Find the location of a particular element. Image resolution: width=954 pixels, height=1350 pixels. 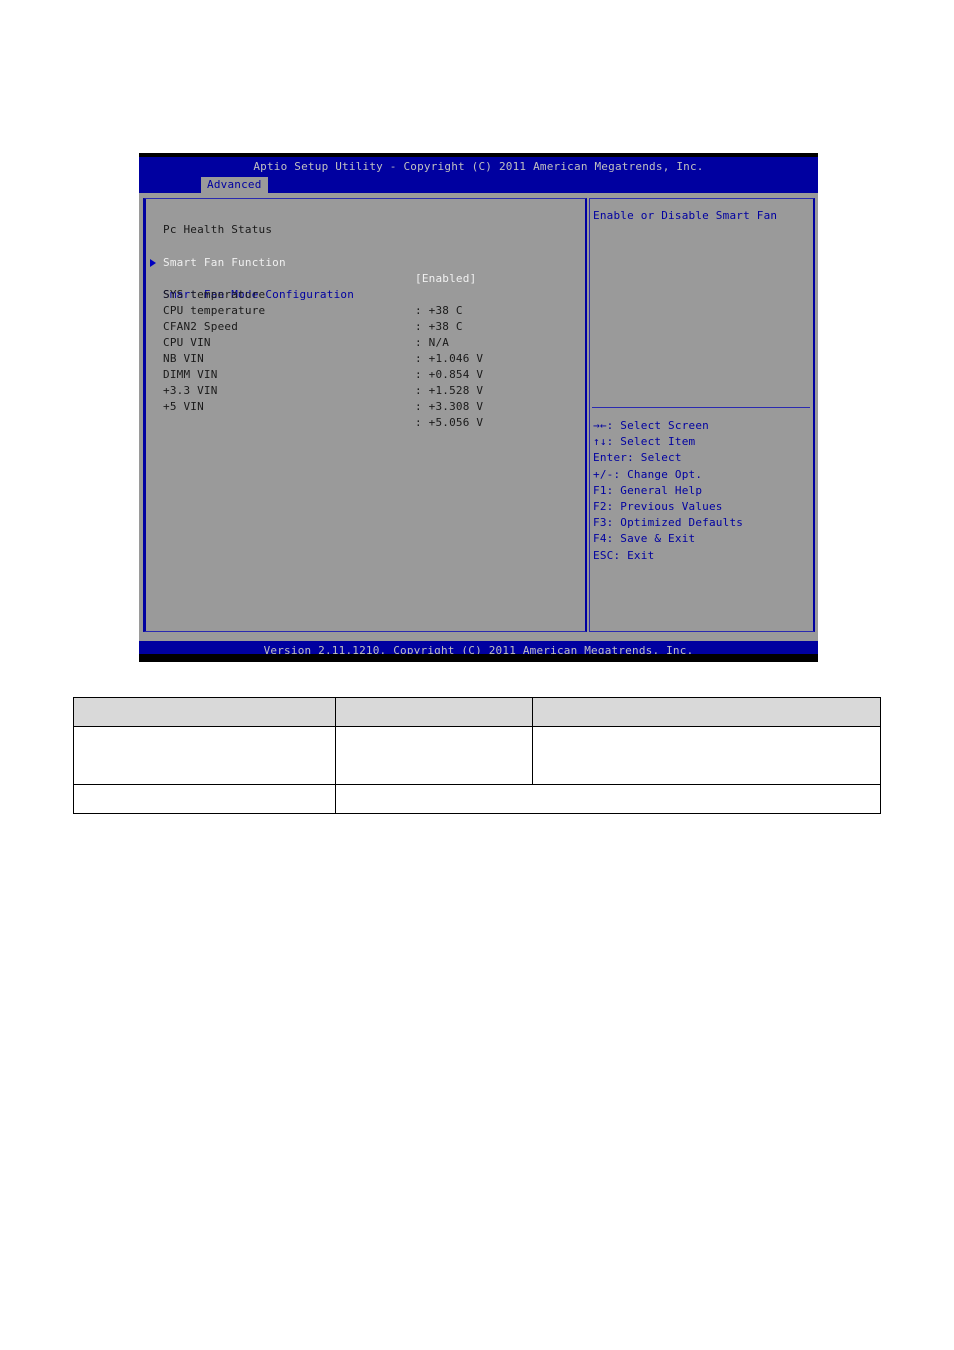

option-table is located at coordinates (477, 755).